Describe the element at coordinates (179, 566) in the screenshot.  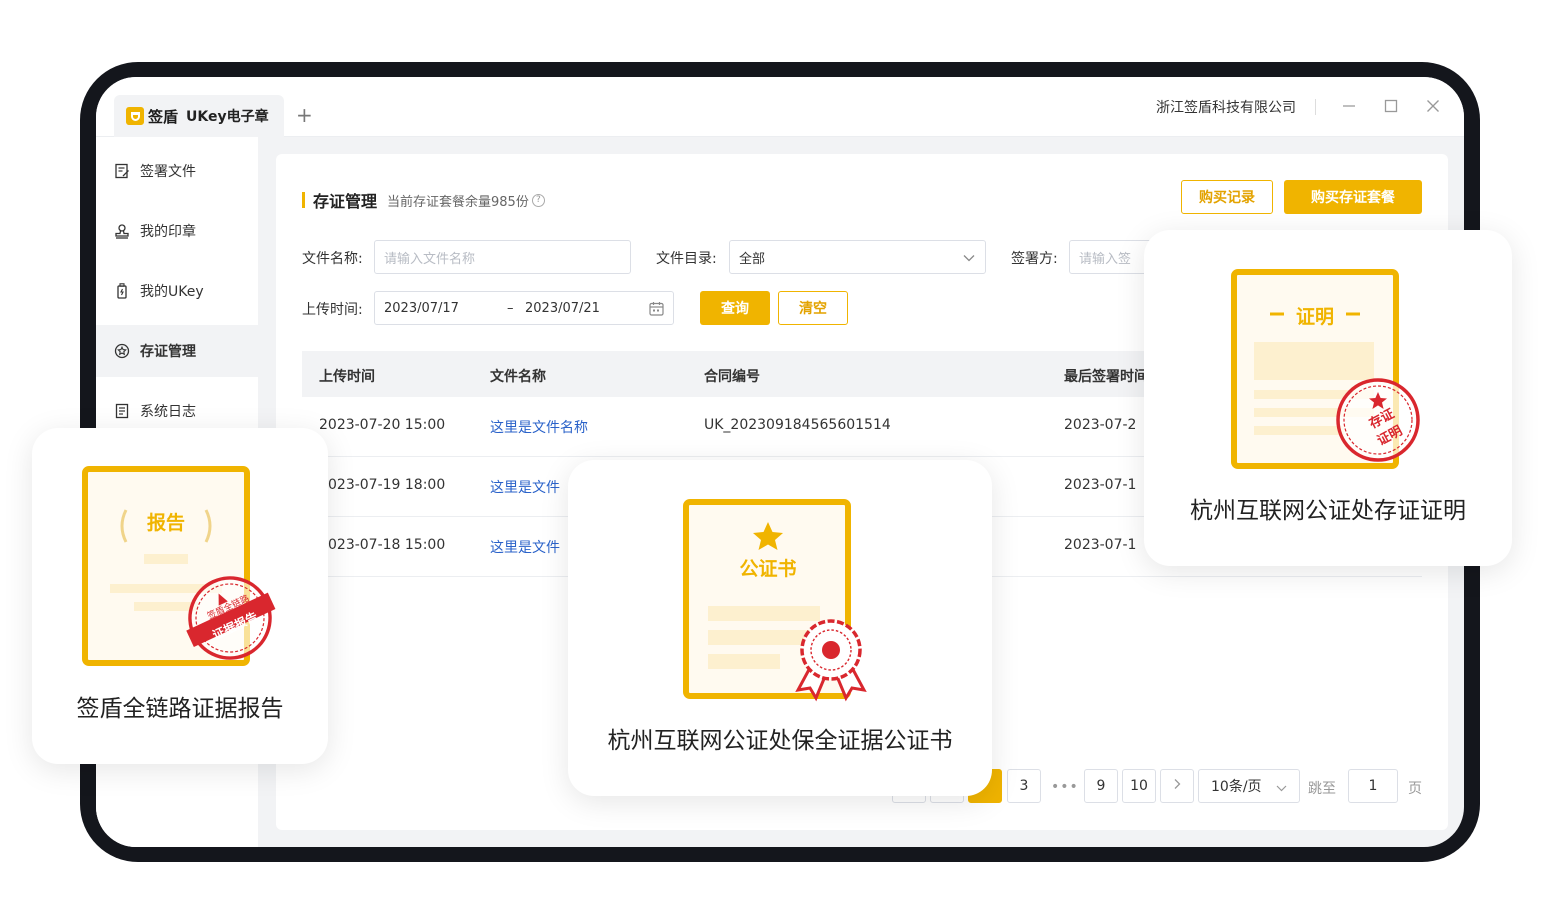
I see `report-document-illustration` at that location.